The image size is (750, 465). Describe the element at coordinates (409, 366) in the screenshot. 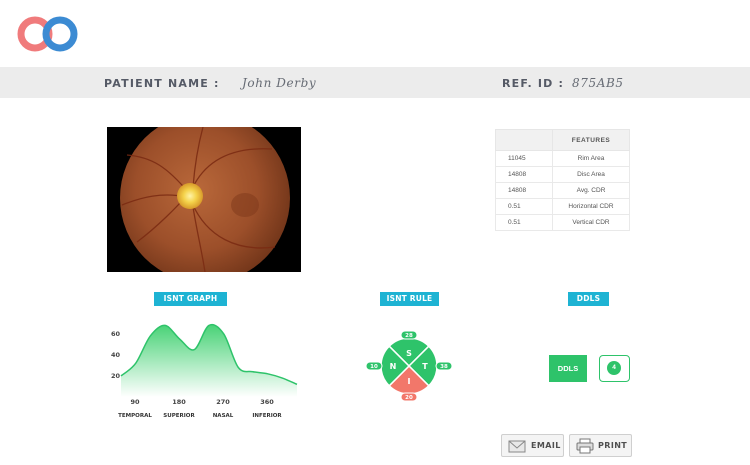

I see `isnt-rule-diagram: S T I N 28 38 20 10` at that location.